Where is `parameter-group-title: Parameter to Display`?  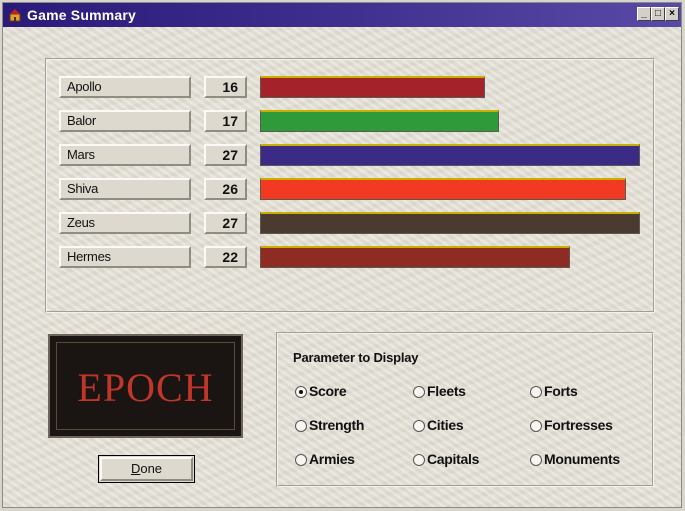
parameter-group-title: Parameter to Display is located at coordinates (356, 357).